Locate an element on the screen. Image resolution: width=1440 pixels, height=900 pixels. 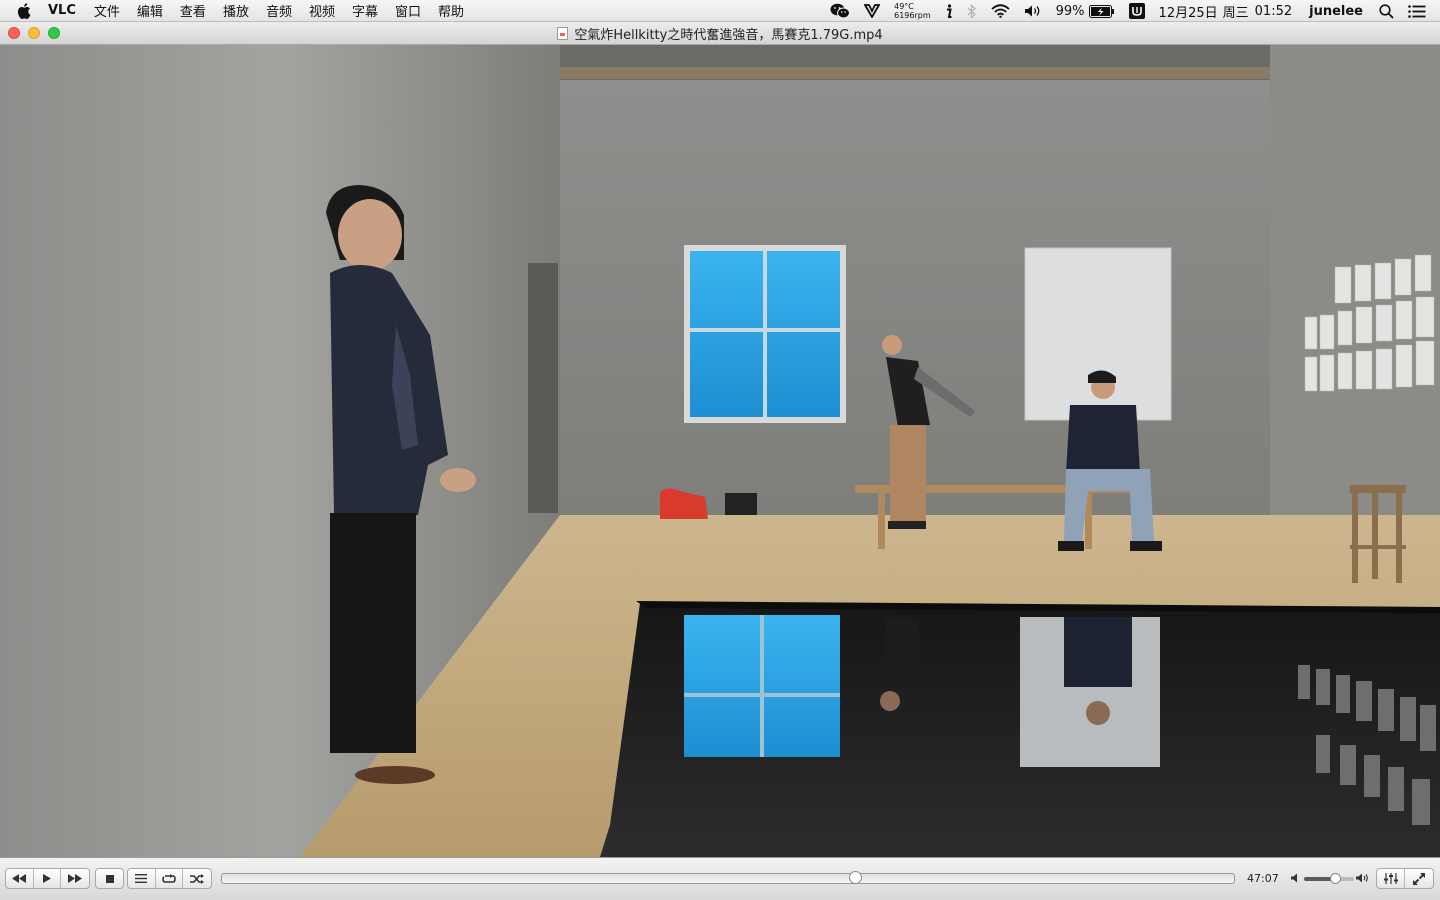
fast-forward-button is located at coordinates (75, 878).